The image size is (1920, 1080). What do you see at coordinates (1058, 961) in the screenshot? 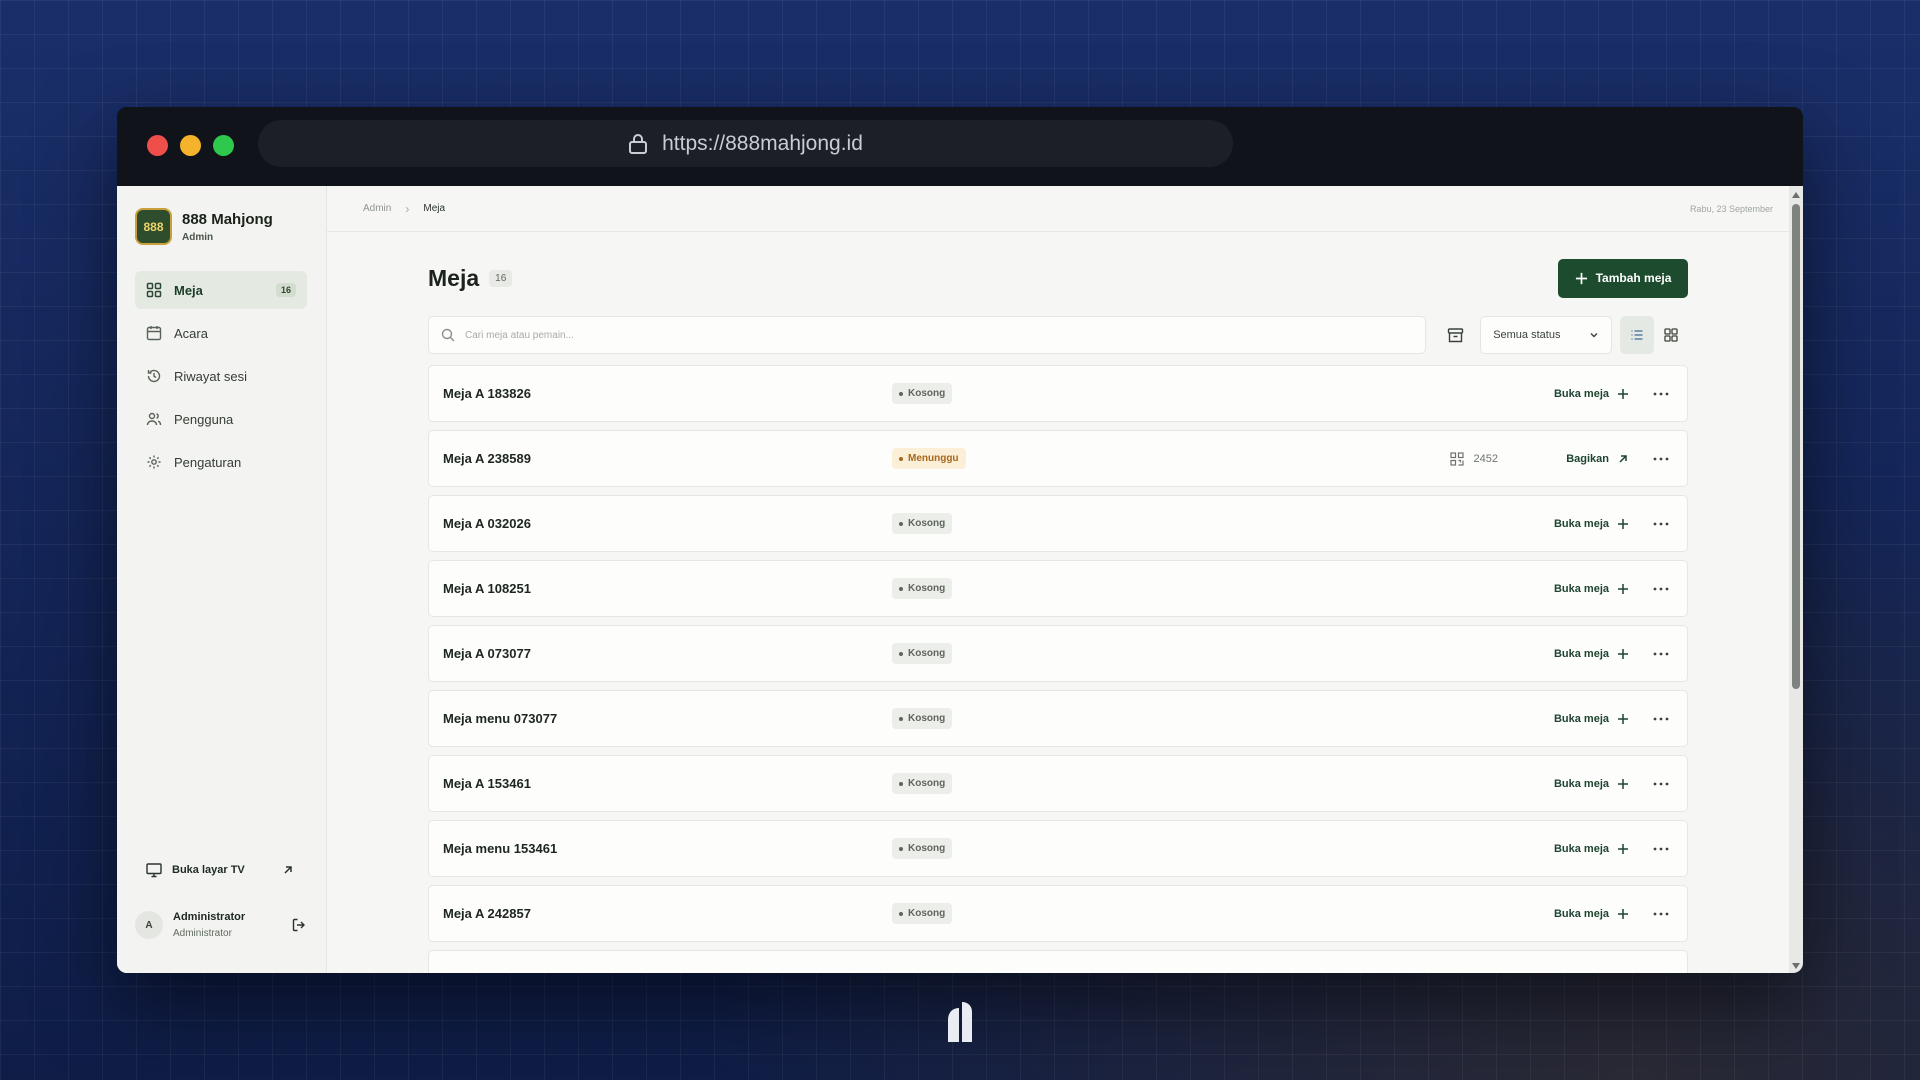
I see `table-row-partial` at bounding box center [1058, 961].